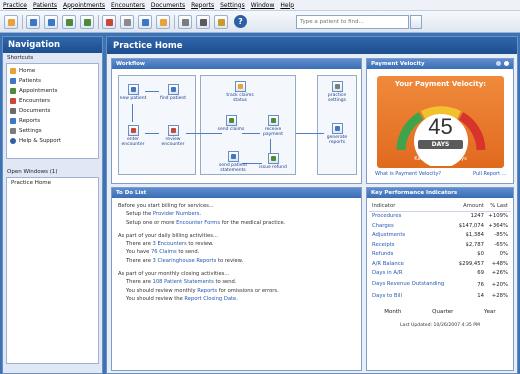 The width and height of the screenshot is (520, 374). I want to click on period-year: Year, so click(490, 312).